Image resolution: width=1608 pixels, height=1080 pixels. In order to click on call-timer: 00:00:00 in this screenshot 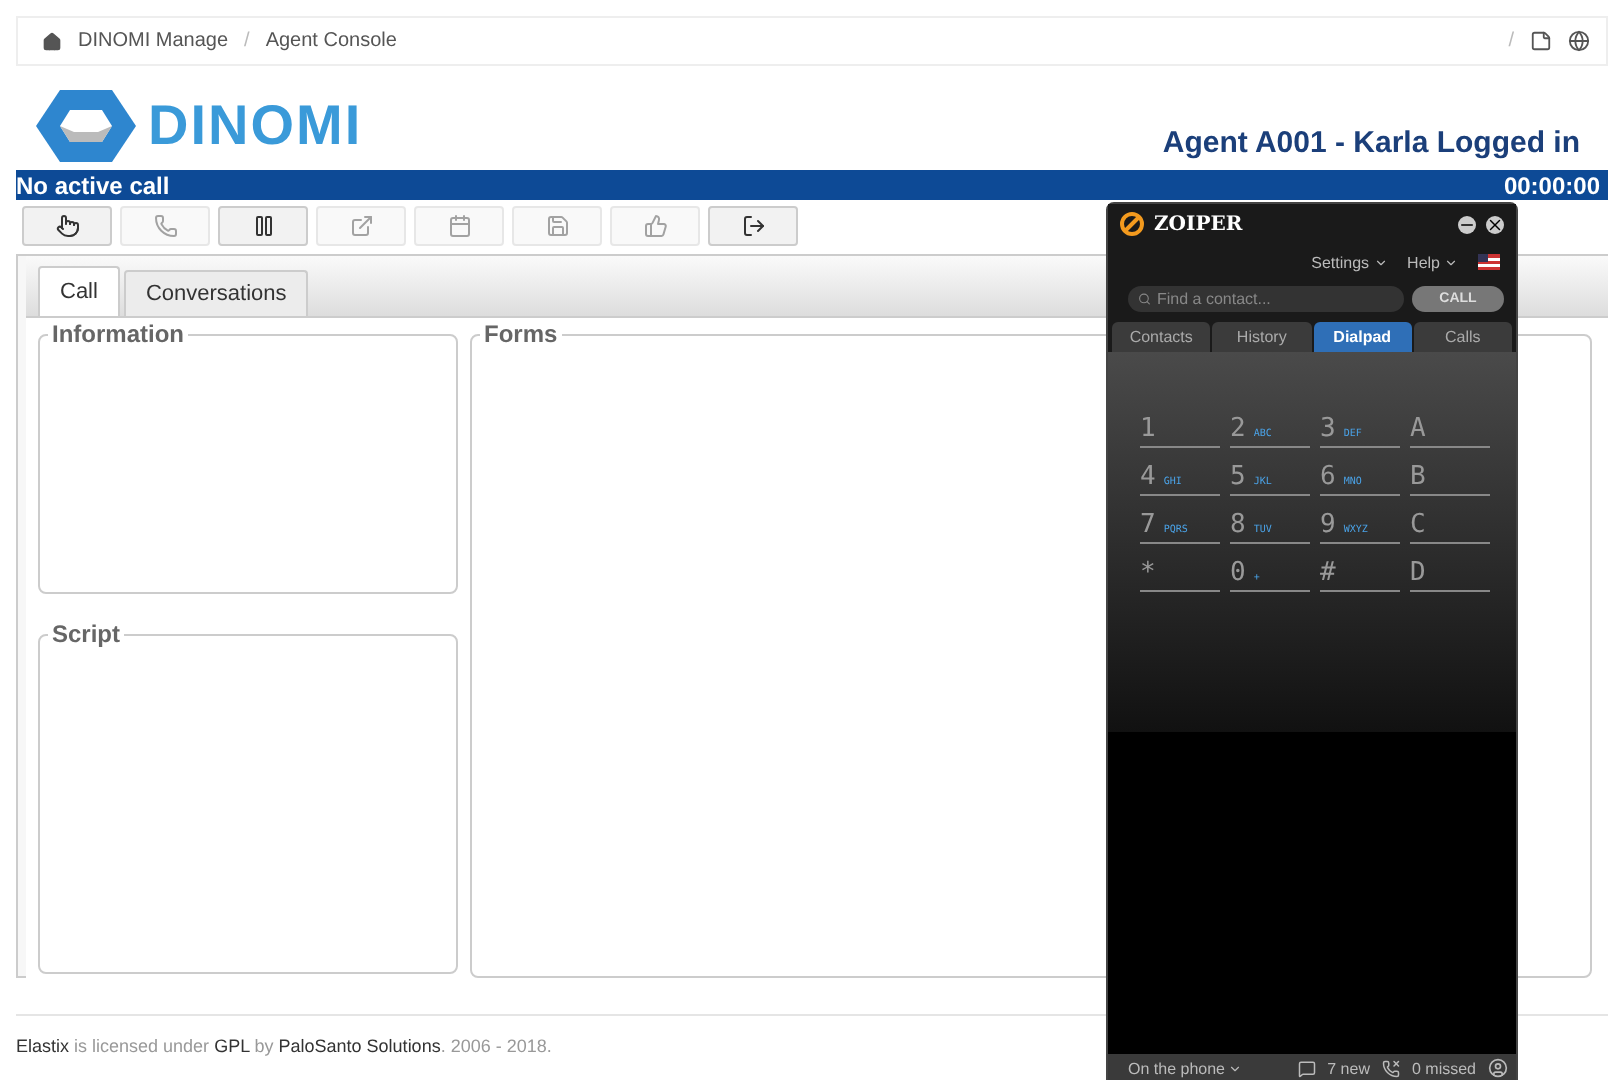, I will do `click(1551, 185)`.